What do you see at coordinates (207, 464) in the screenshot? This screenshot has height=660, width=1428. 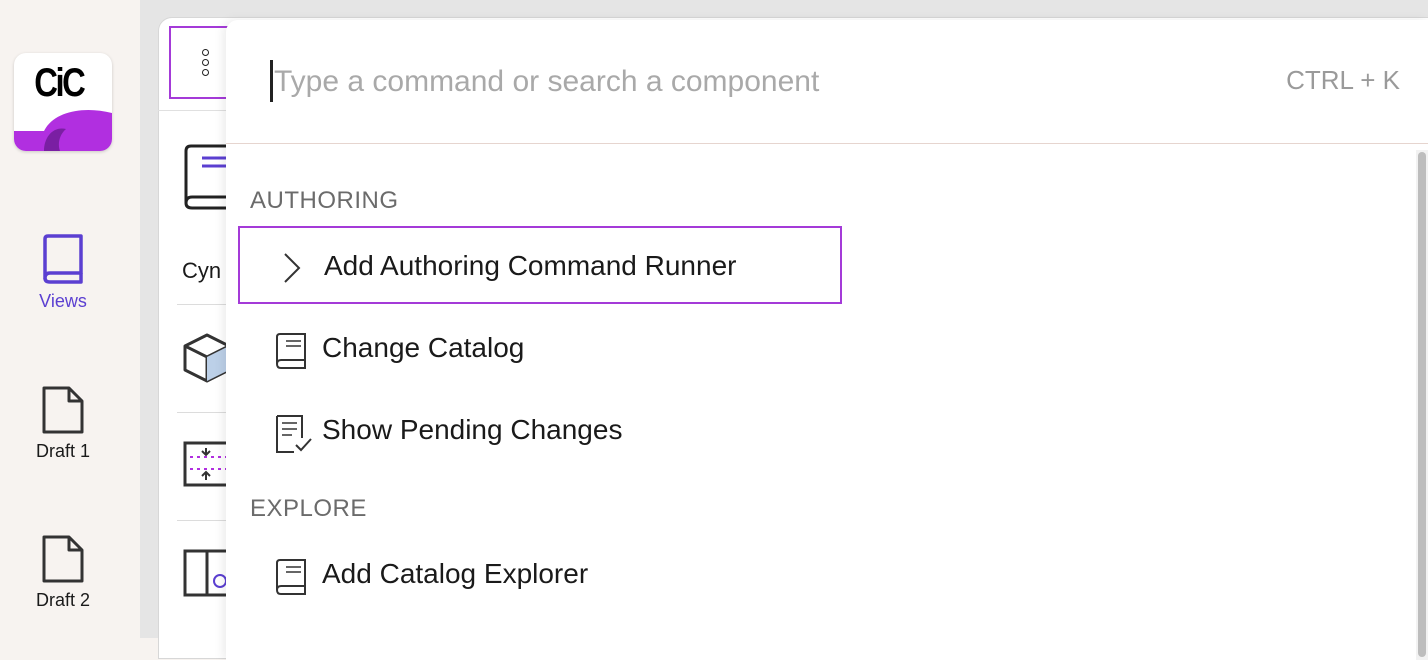 I see `layout-resize-icon` at bounding box center [207, 464].